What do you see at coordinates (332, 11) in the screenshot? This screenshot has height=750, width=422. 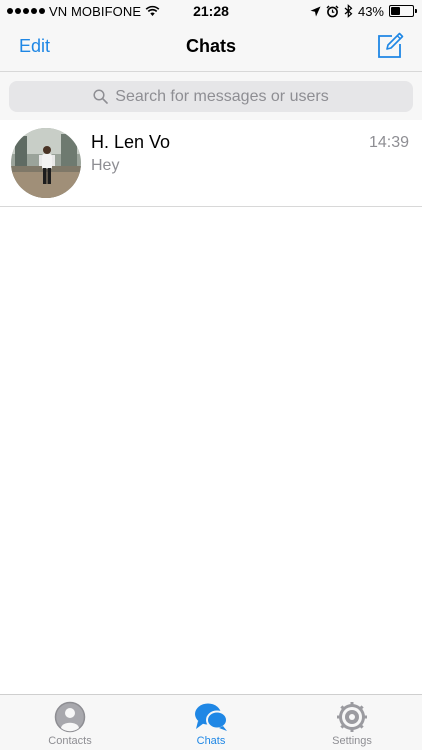 I see `alarm-icon` at bounding box center [332, 11].